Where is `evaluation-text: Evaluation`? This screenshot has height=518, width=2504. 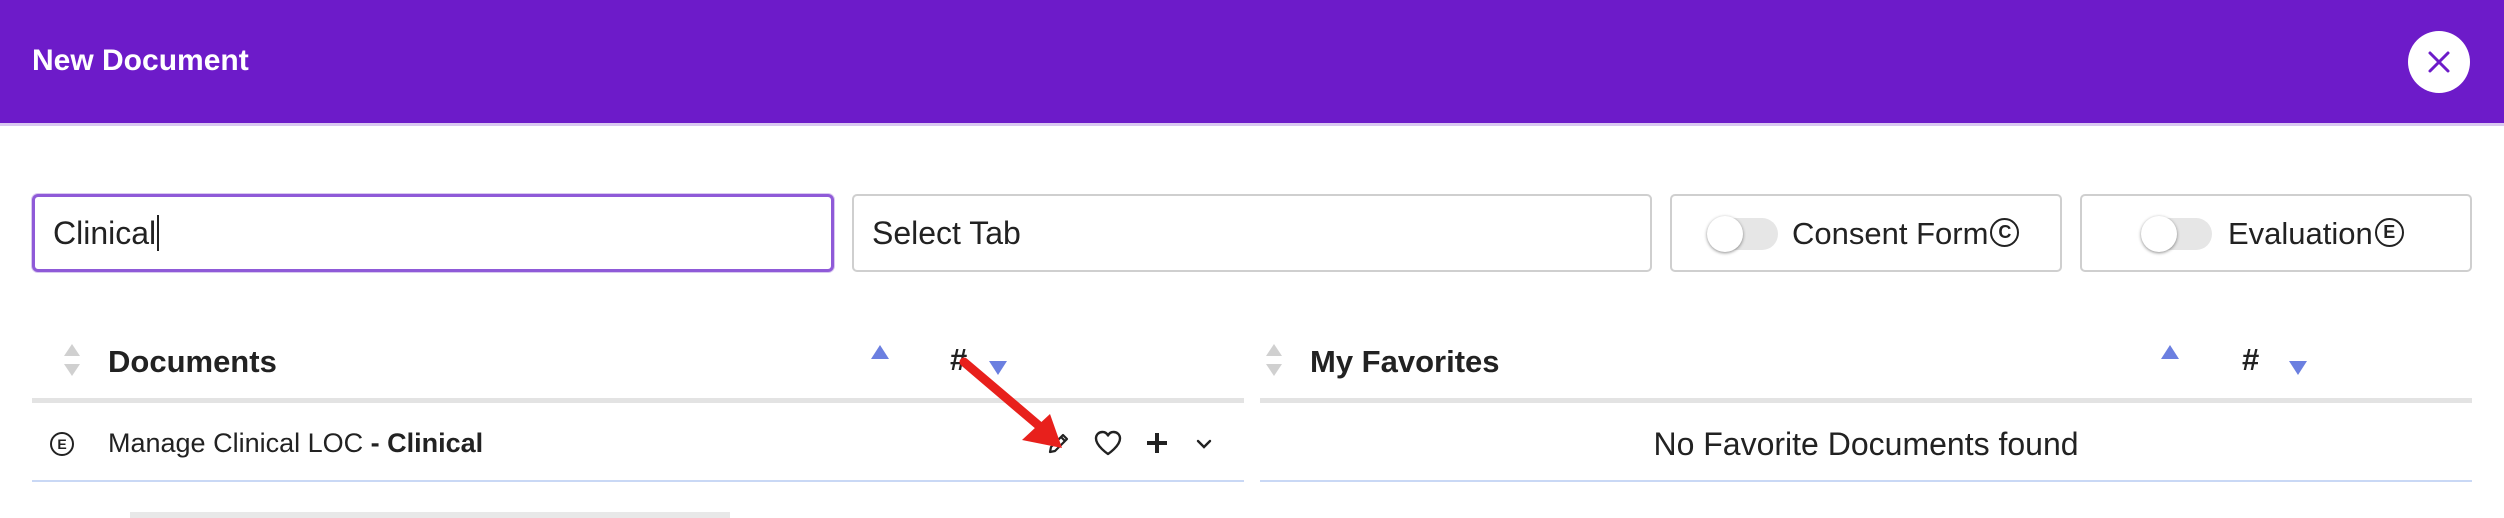 evaluation-text: Evaluation is located at coordinates (2300, 233).